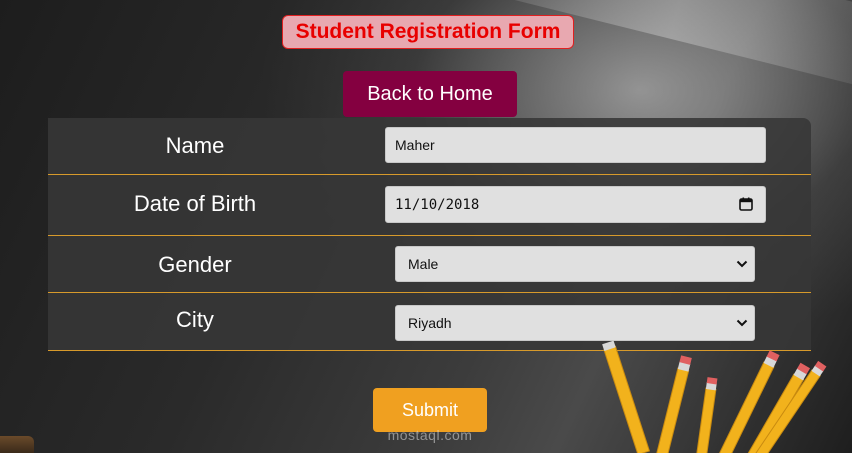 The height and width of the screenshot is (453, 852). Describe the element at coordinates (430, 435) in the screenshot. I see `watermark: mostaql.com` at that location.